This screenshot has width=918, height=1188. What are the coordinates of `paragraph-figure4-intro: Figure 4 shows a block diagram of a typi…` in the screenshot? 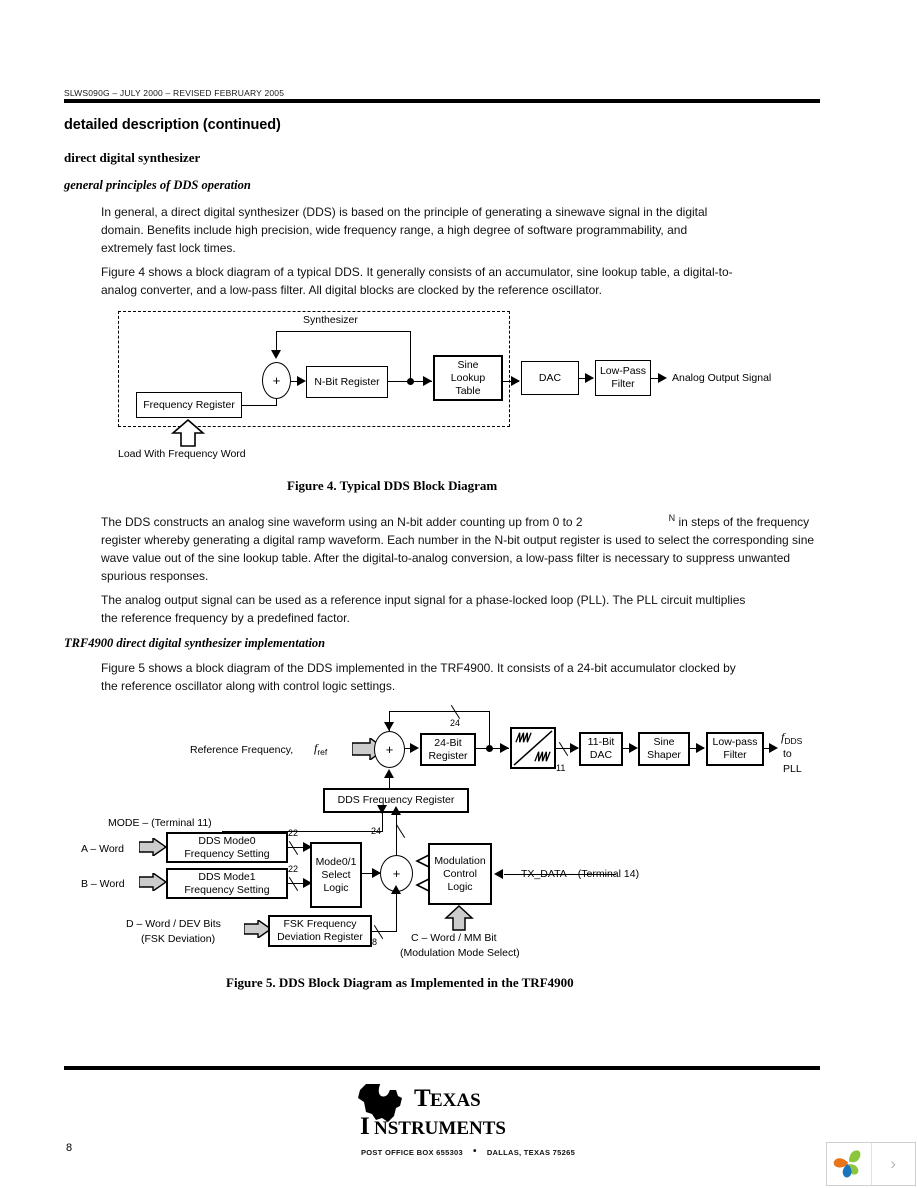 It's located at (417, 281).